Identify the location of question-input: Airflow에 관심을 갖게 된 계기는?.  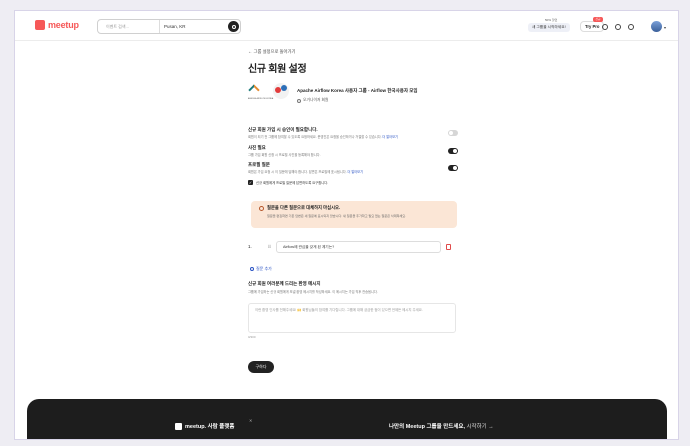
(358, 247).